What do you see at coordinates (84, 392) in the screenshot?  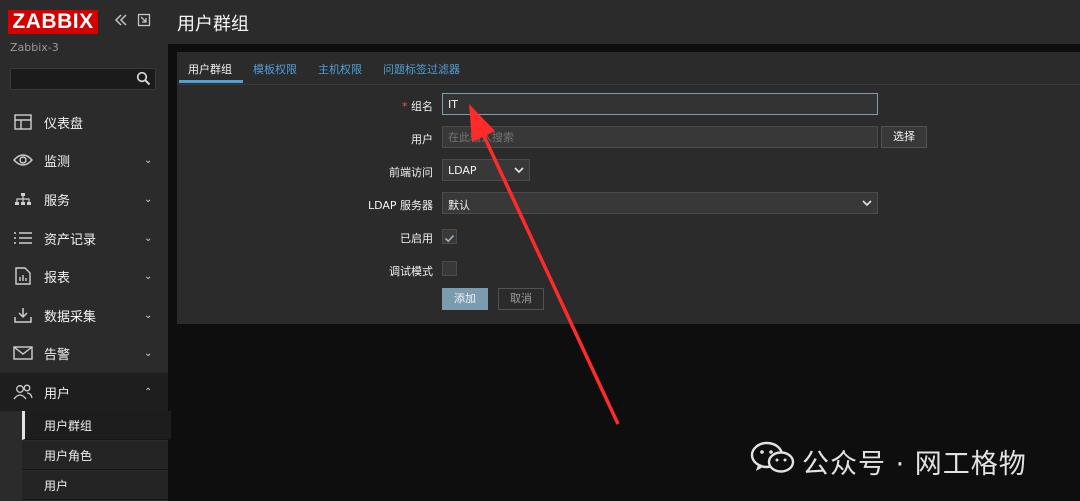 I see `menu-users: 用户 ⌃` at bounding box center [84, 392].